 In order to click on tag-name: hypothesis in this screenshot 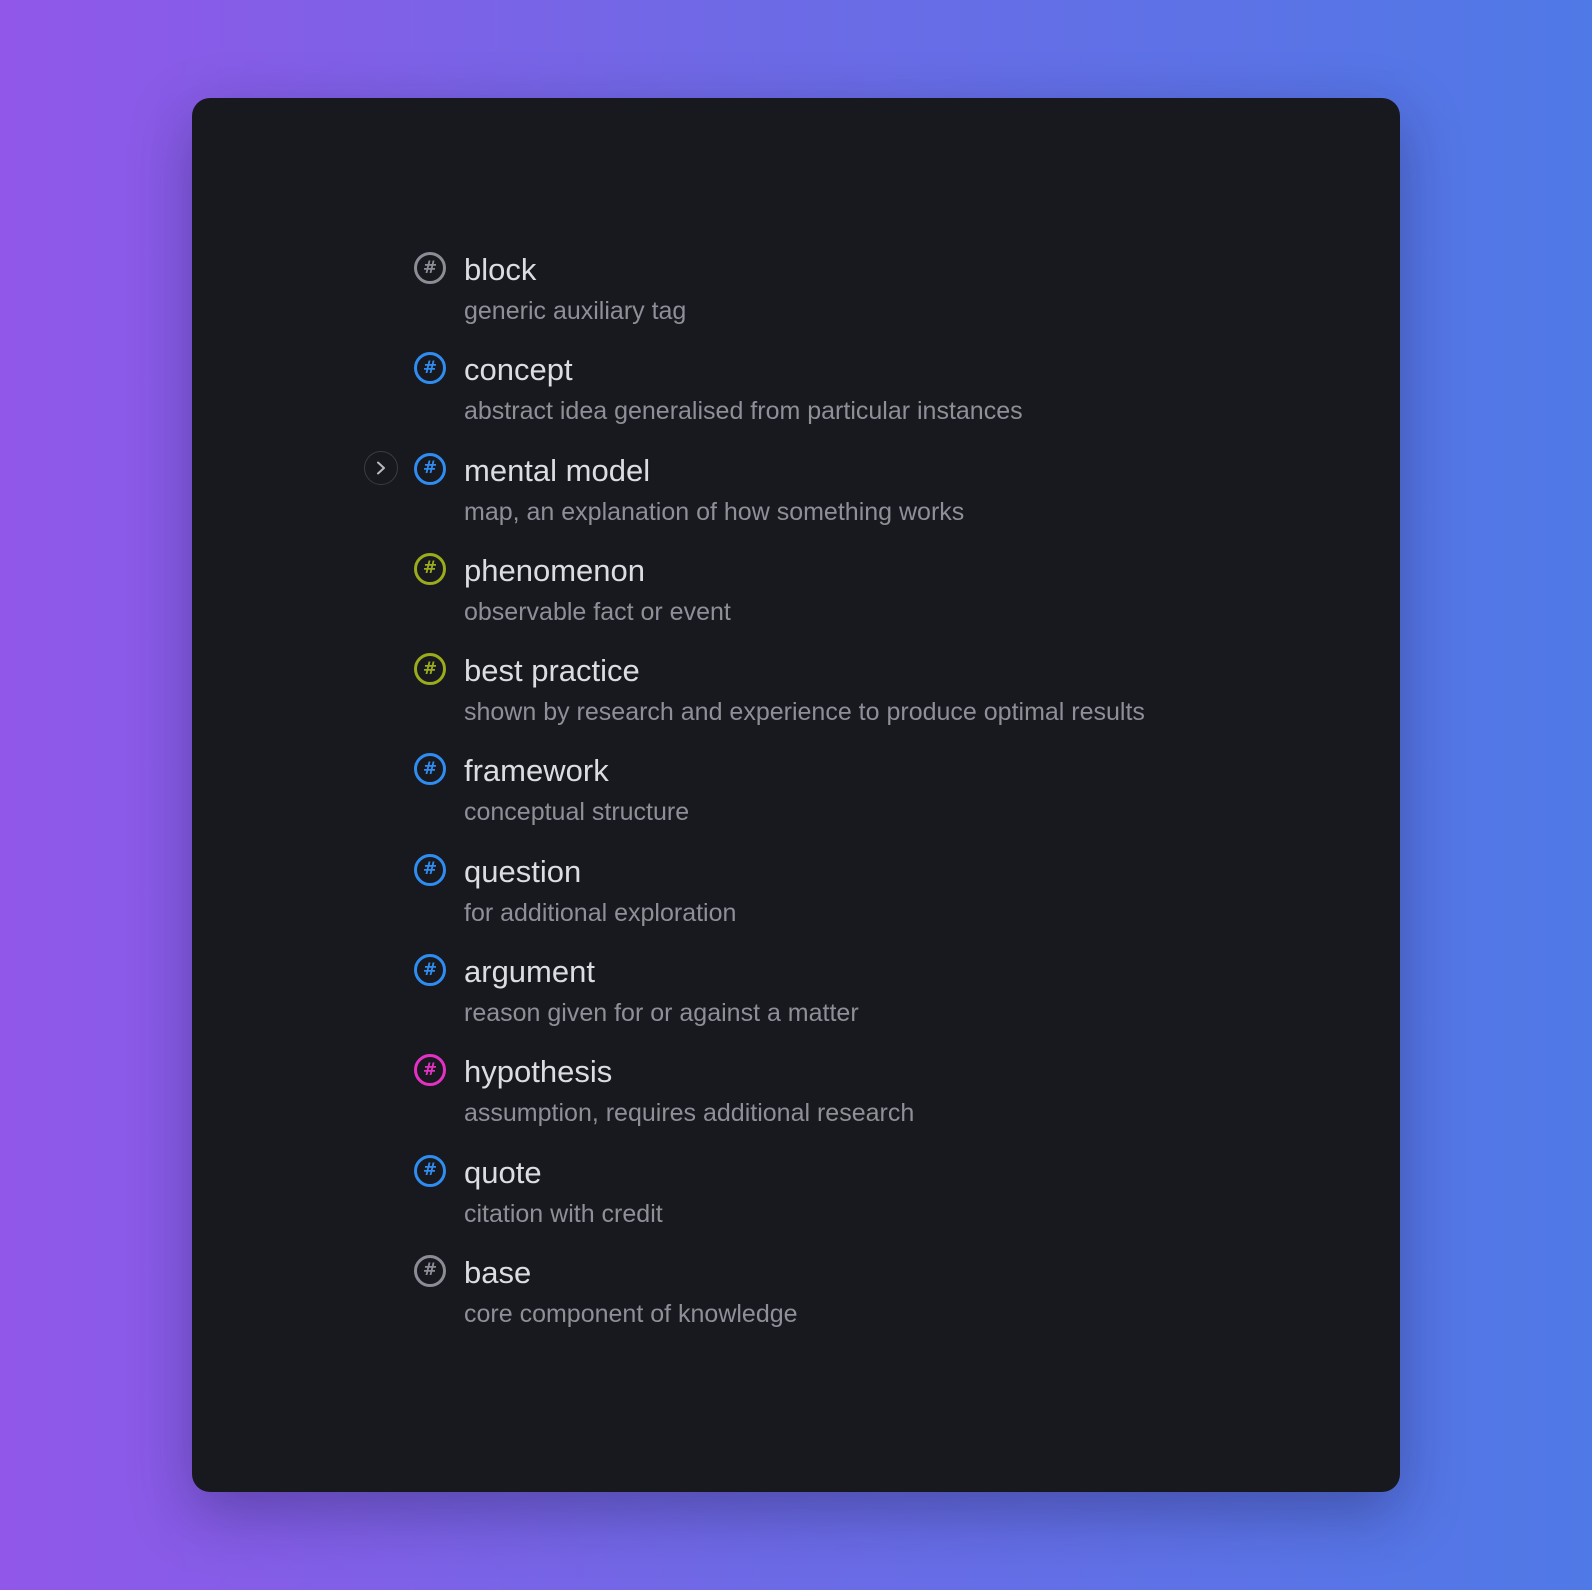, I will do `click(932, 1072)`.